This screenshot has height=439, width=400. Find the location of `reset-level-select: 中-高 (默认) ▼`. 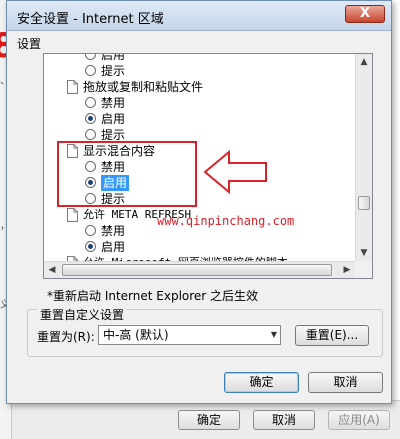

reset-level-select: 中-高 (默认) ▼ is located at coordinates (189, 335).